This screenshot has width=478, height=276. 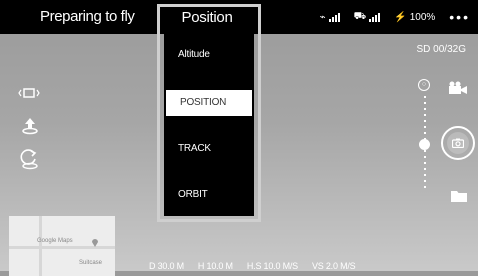 What do you see at coordinates (87, 16) in the screenshot?
I see `flight-status: Preparing to fly` at bounding box center [87, 16].